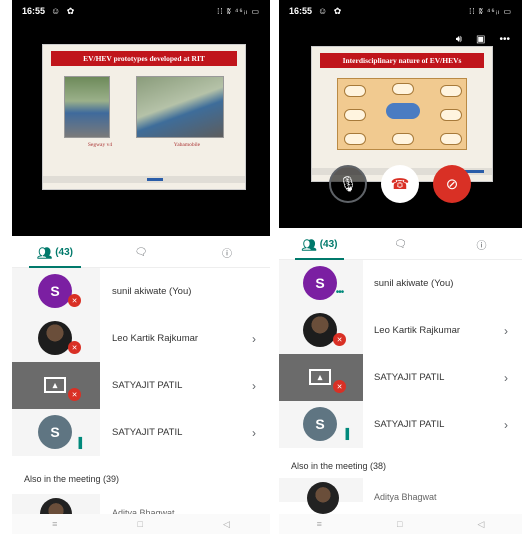 Image resolution: width=522 pixels, height=534 pixels. I want to click on participant-name: Aditya Bhagwat, so click(405, 497).